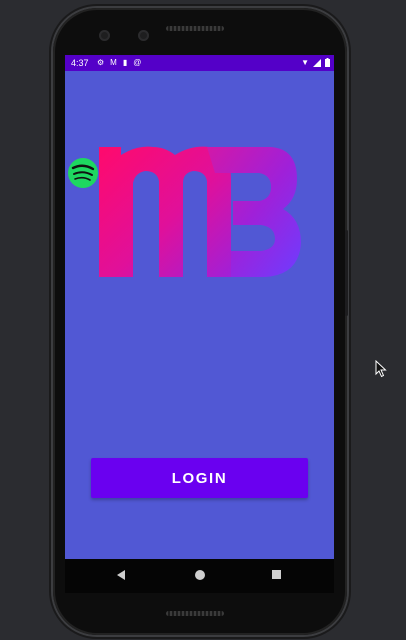 Image resolution: width=406 pixels, height=640 pixels. What do you see at coordinates (195, 613) in the screenshot?
I see `bottom-speaker` at bounding box center [195, 613].